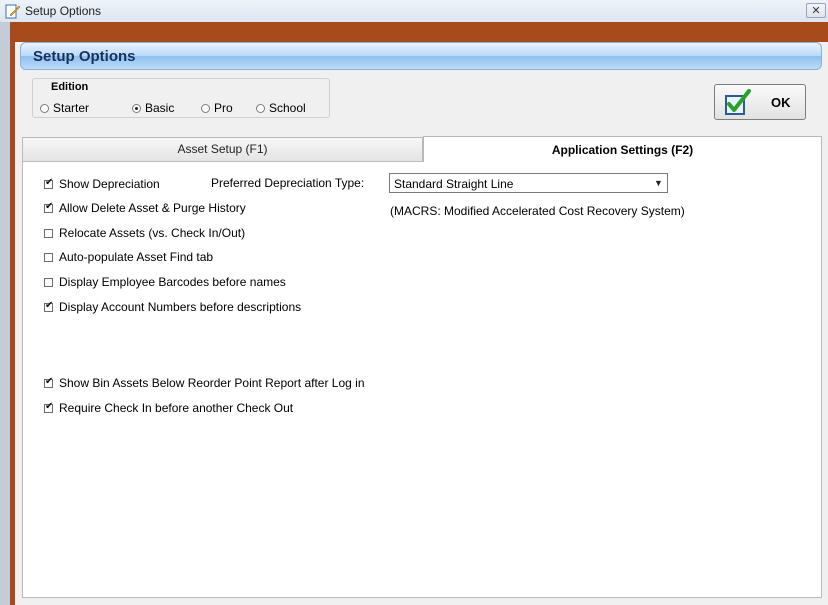 The image size is (828, 605). What do you see at coordinates (454, 184) in the screenshot?
I see `depreciation-type-value: Standard Straight Line` at bounding box center [454, 184].